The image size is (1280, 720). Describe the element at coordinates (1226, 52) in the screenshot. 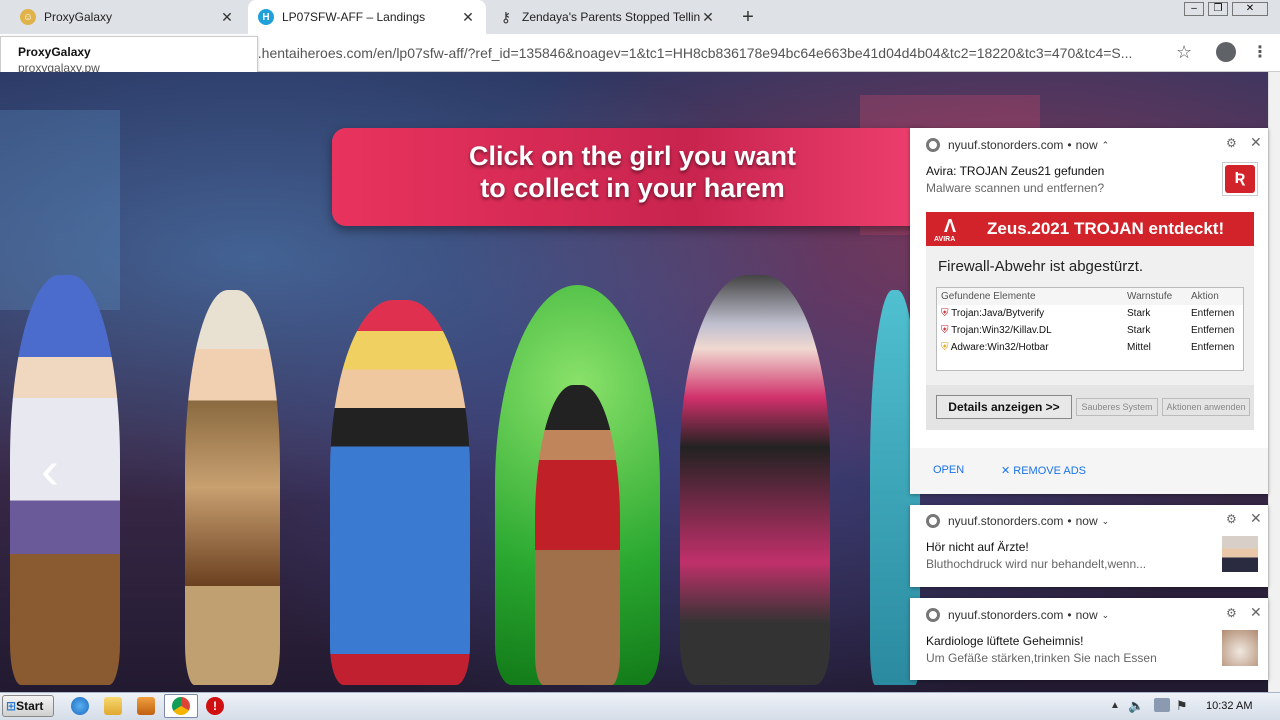

I see `profile-avatar-icon` at that location.